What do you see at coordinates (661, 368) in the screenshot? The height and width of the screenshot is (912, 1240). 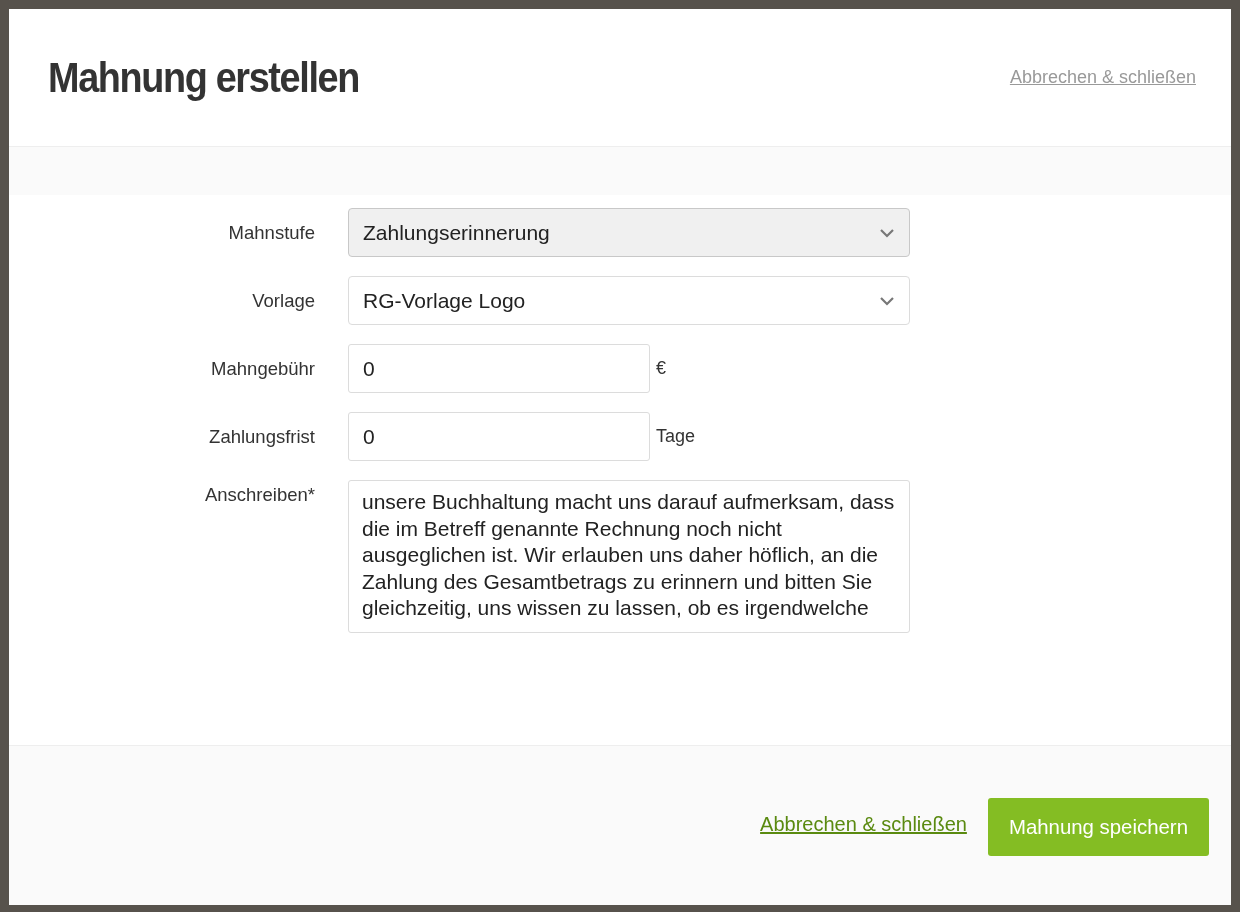 I see `unit-label: €` at bounding box center [661, 368].